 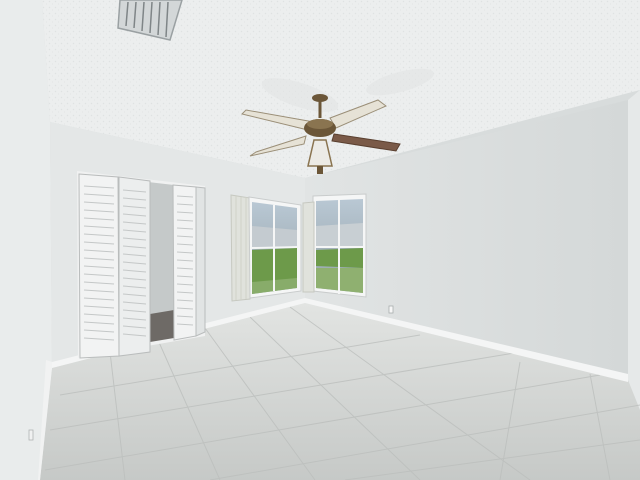 I want to click on window-right, so click(x=339, y=245).